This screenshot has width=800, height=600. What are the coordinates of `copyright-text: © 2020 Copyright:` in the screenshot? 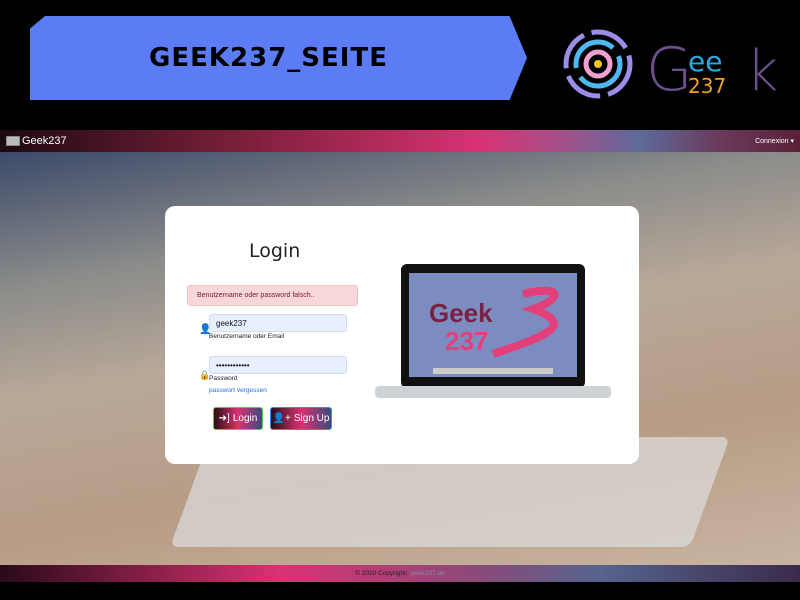 It's located at (381, 573).